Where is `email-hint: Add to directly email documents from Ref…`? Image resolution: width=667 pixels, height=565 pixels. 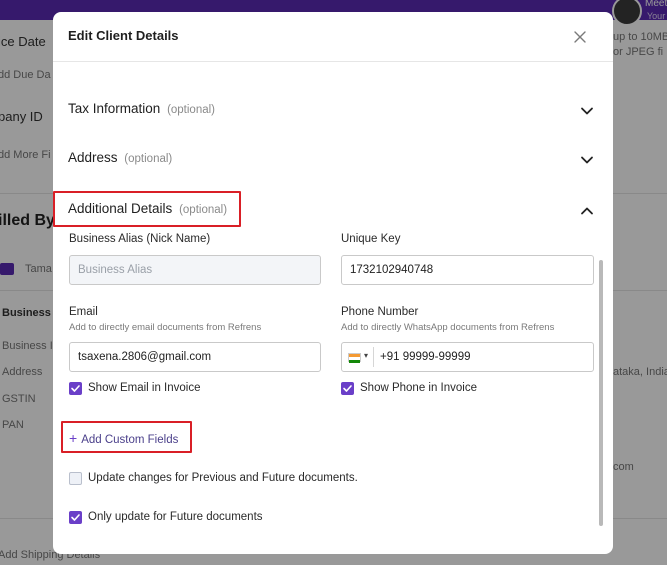
email-hint: Add to directly email documents from Ref… is located at coordinates (165, 327).